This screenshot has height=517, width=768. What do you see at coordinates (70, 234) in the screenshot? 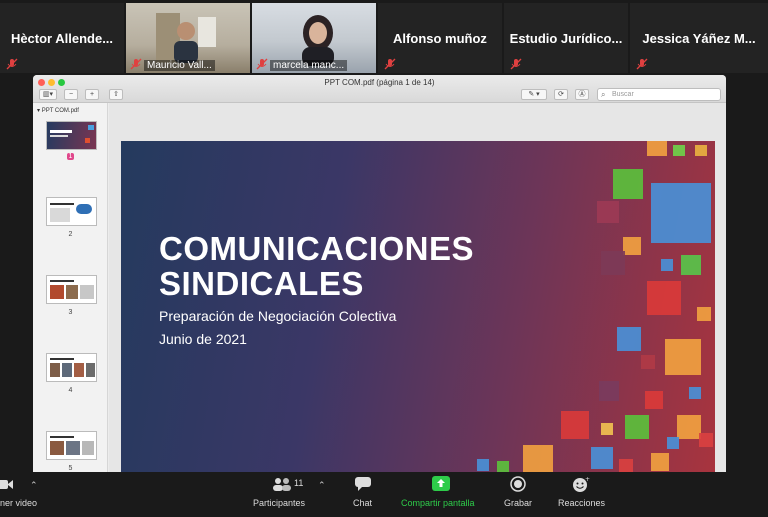
I see `page-number: 2` at bounding box center [70, 234].